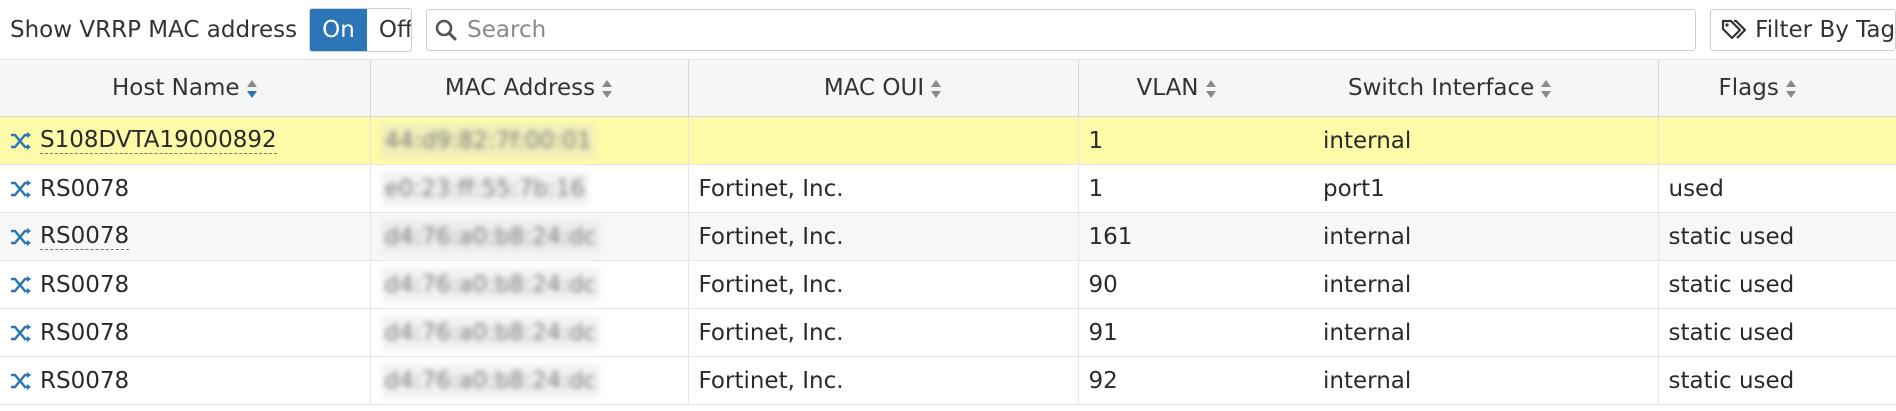  I want to click on column-header-flags: Flags, so click(1777, 88).